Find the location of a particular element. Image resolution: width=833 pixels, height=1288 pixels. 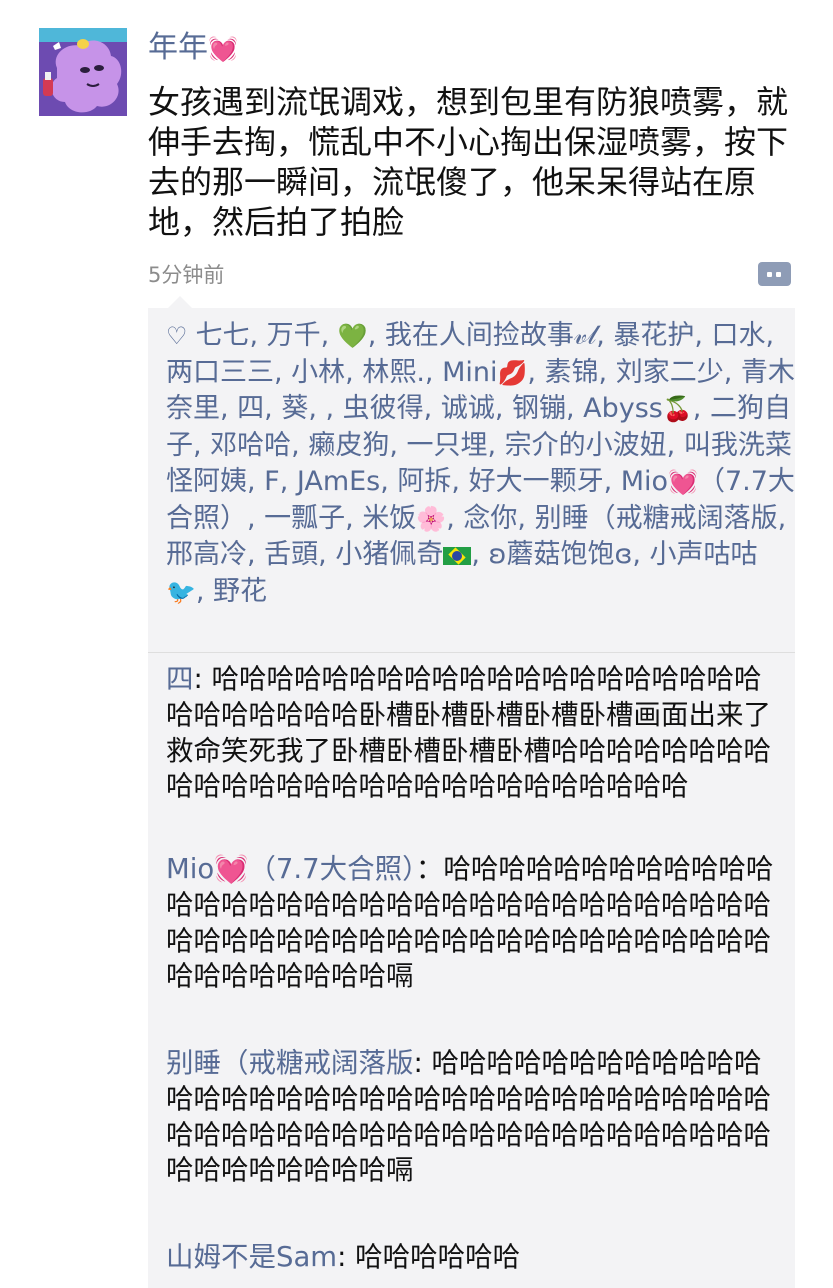

username-text: 年年 is located at coordinates (178, 47).